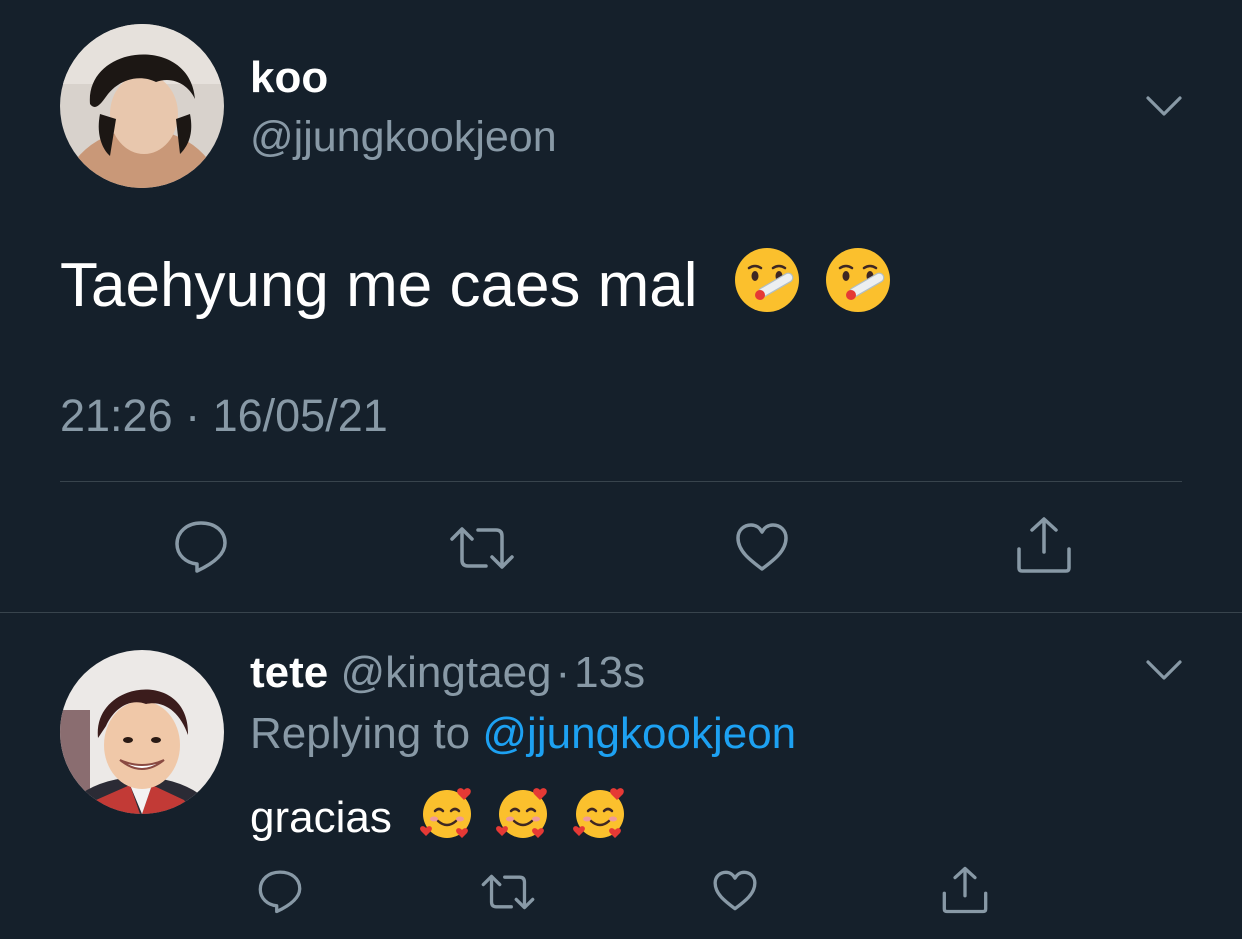 The height and width of the screenshot is (939, 1242). What do you see at coordinates (321, 817) in the screenshot?
I see `reply-text-content: gracias` at bounding box center [321, 817].